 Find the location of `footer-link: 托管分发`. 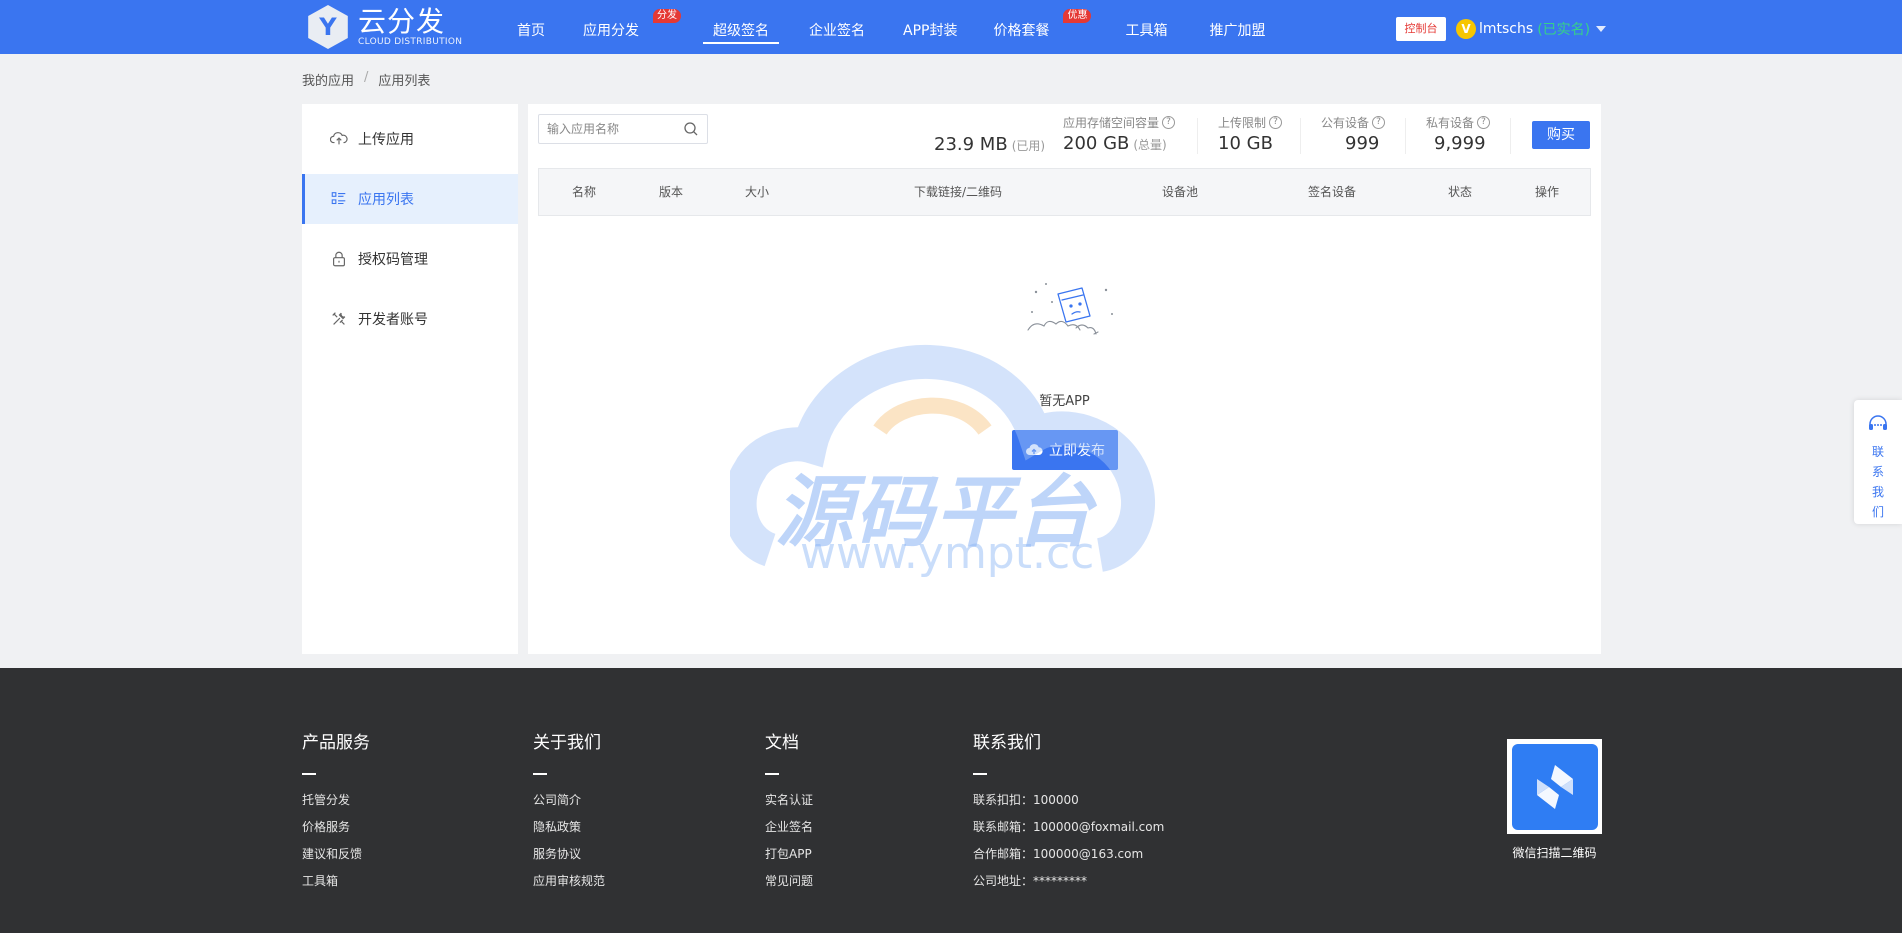

footer-link: 托管分发 is located at coordinates (336, 800).